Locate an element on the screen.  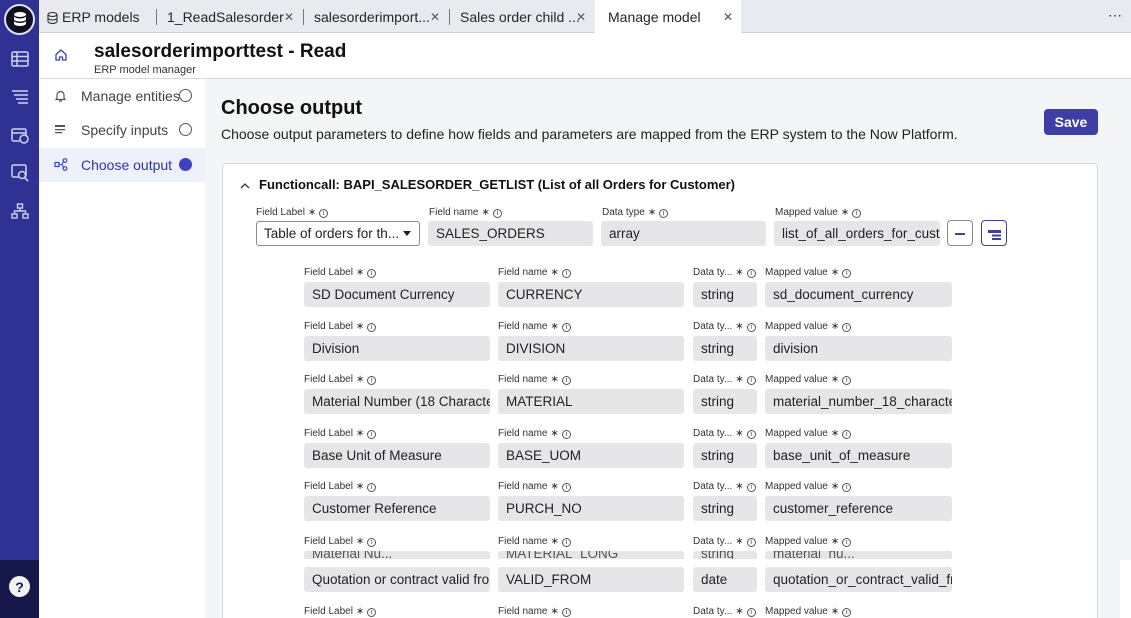
data-type-input: array is located at coordinates (683, 233).